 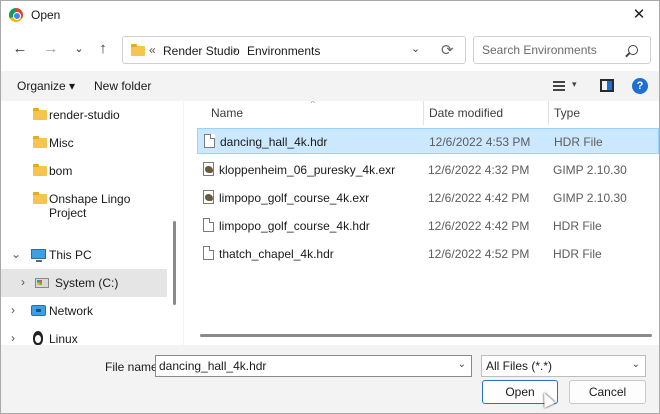 What do you see at coordinates (633, 50) in the screenshot?
I see `search-icon` at bounding box center [633, 50].